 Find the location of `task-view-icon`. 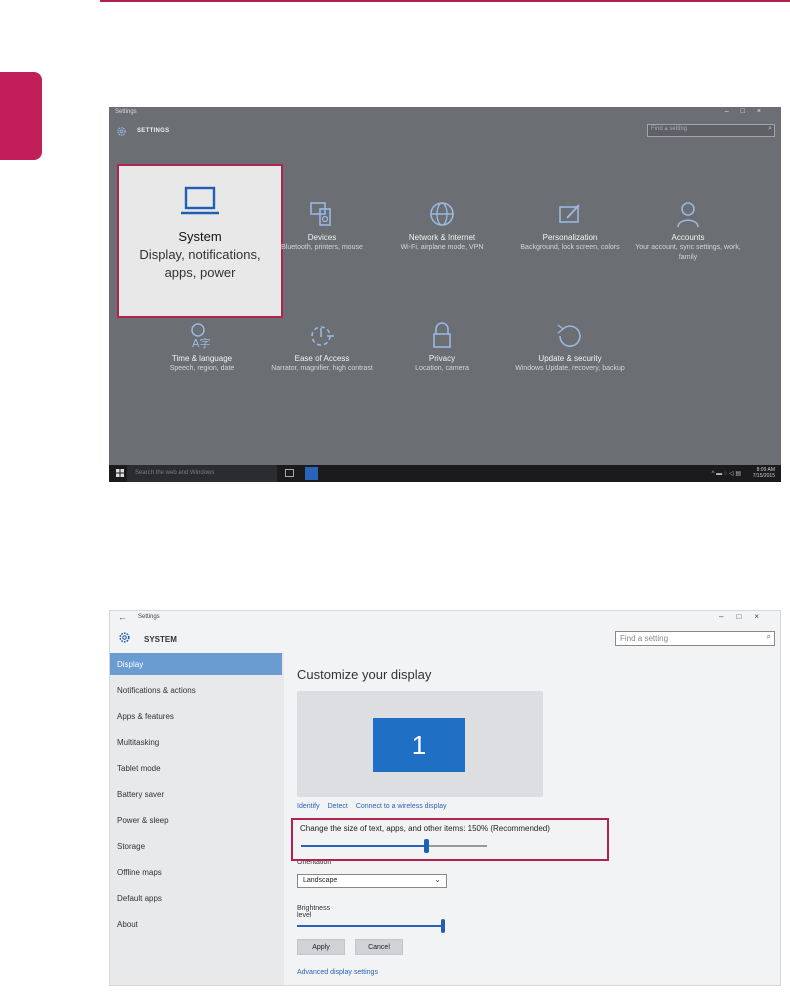

task-view-icon is located at coordinates (289, 473).